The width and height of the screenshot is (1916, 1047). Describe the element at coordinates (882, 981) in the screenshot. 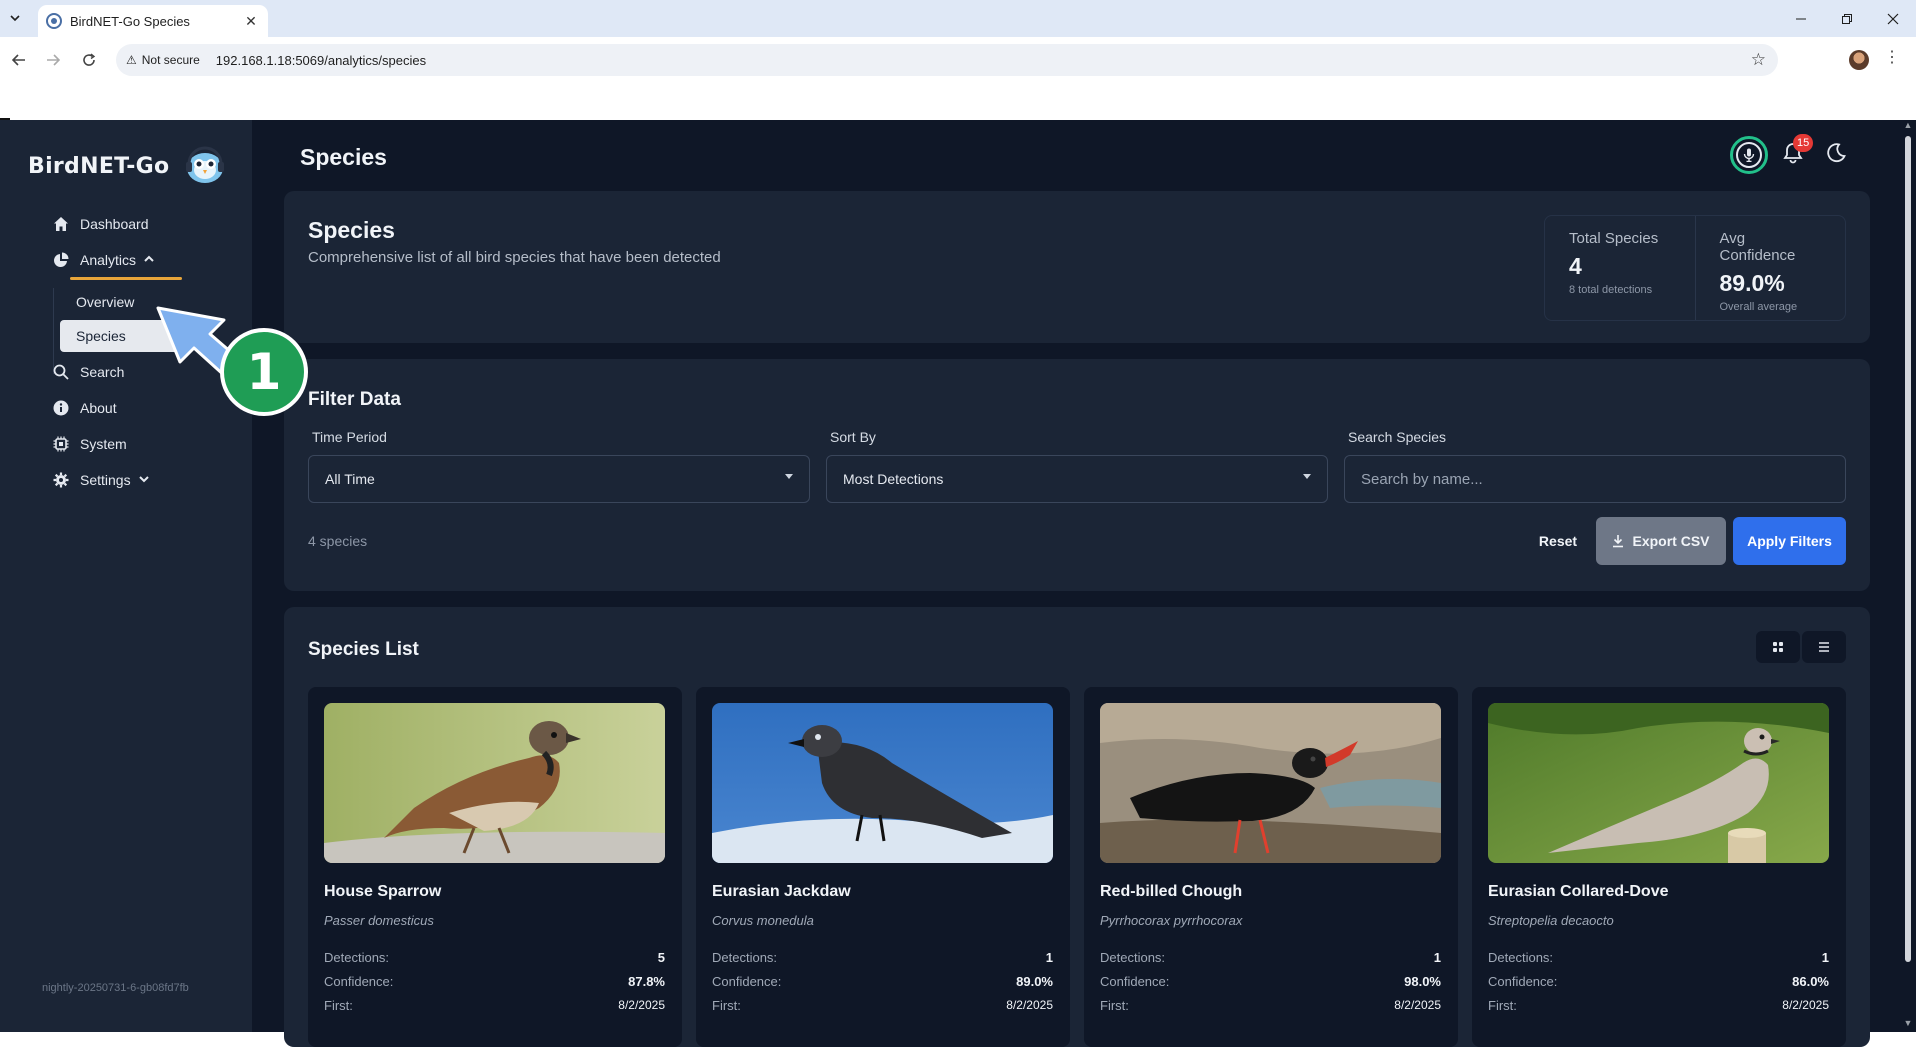

I see `confidence-row: Confidence: 89.0%` at that location.